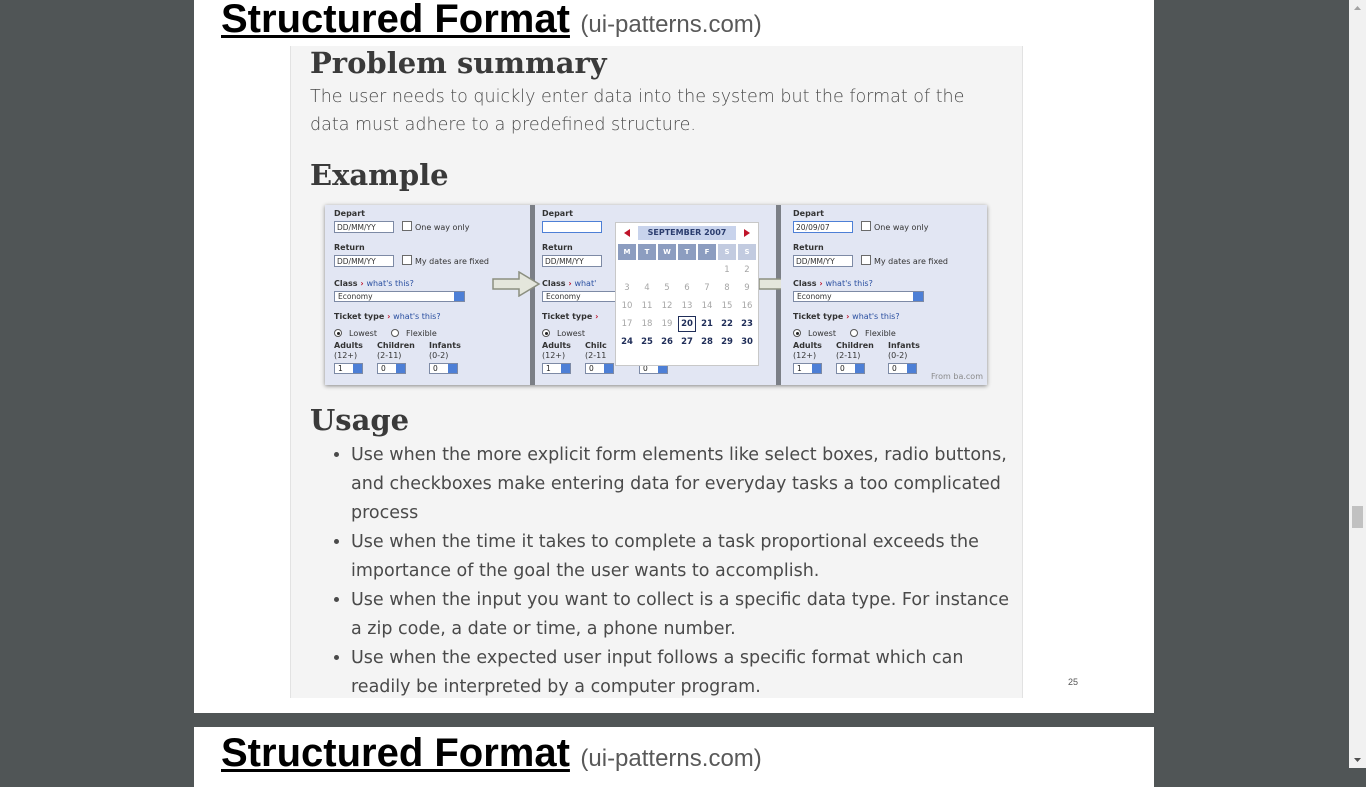  I want to click on calendar-weekday: M, so click(627, 252).